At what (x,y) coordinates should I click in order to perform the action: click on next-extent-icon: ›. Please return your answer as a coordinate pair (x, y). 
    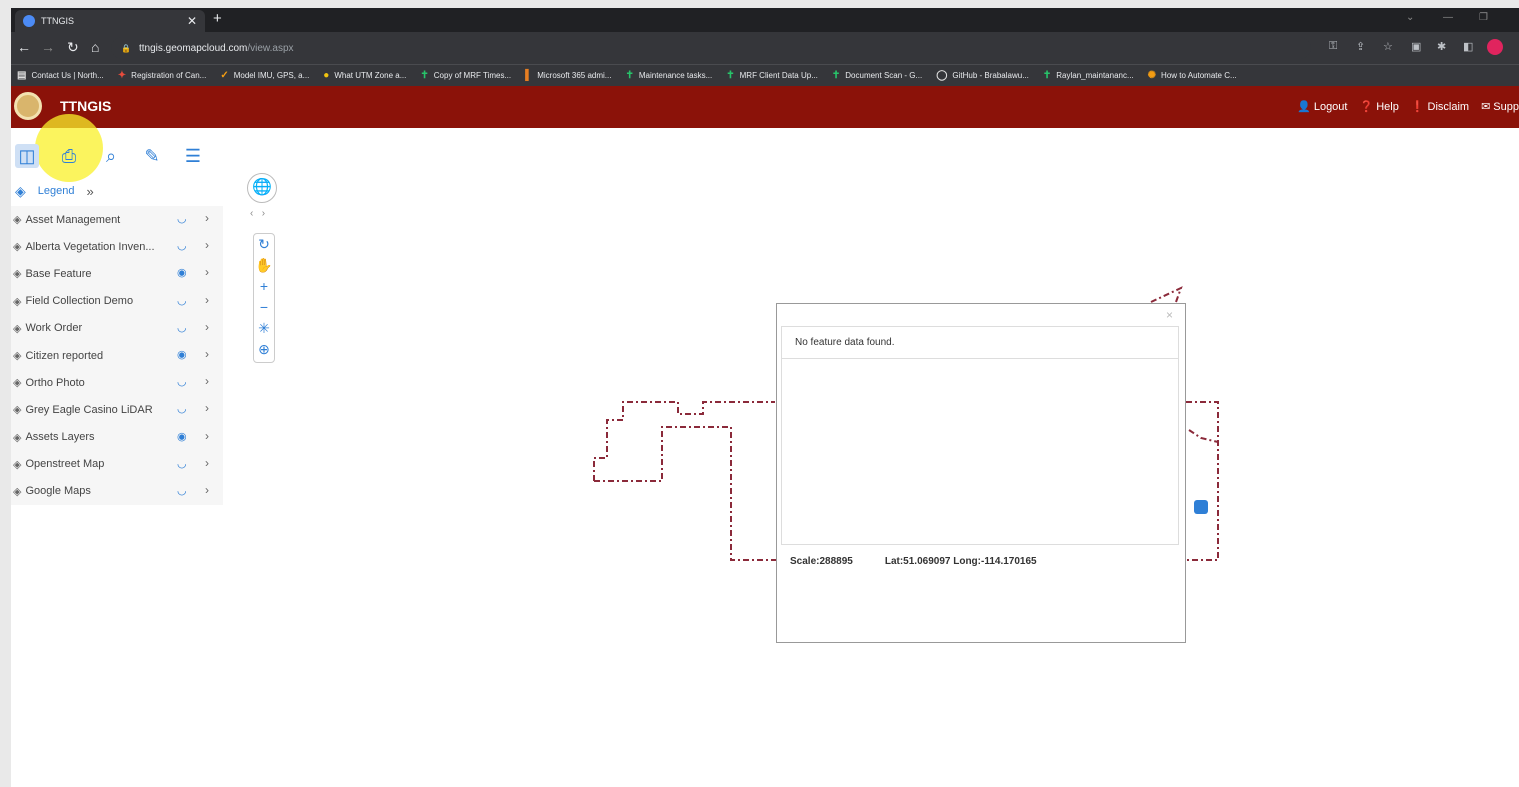
    Looking at the image, I should click on (263, 213).